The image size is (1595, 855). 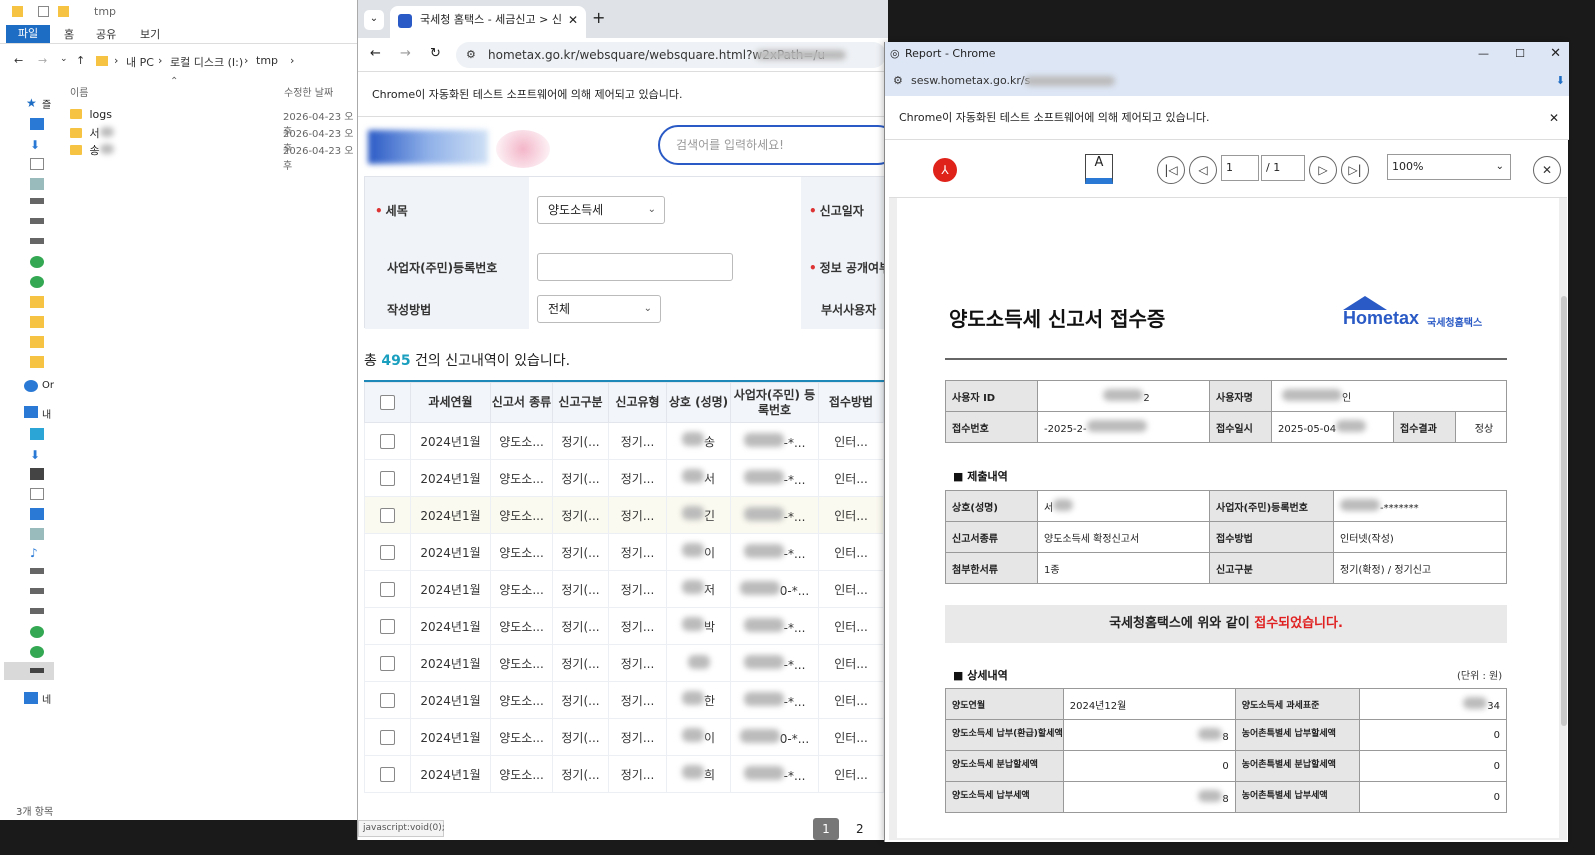 What do you see at coordinates (637, 402) in the screenshot?
I see `column-header: 신고유형` at bounding box center [637, 402].